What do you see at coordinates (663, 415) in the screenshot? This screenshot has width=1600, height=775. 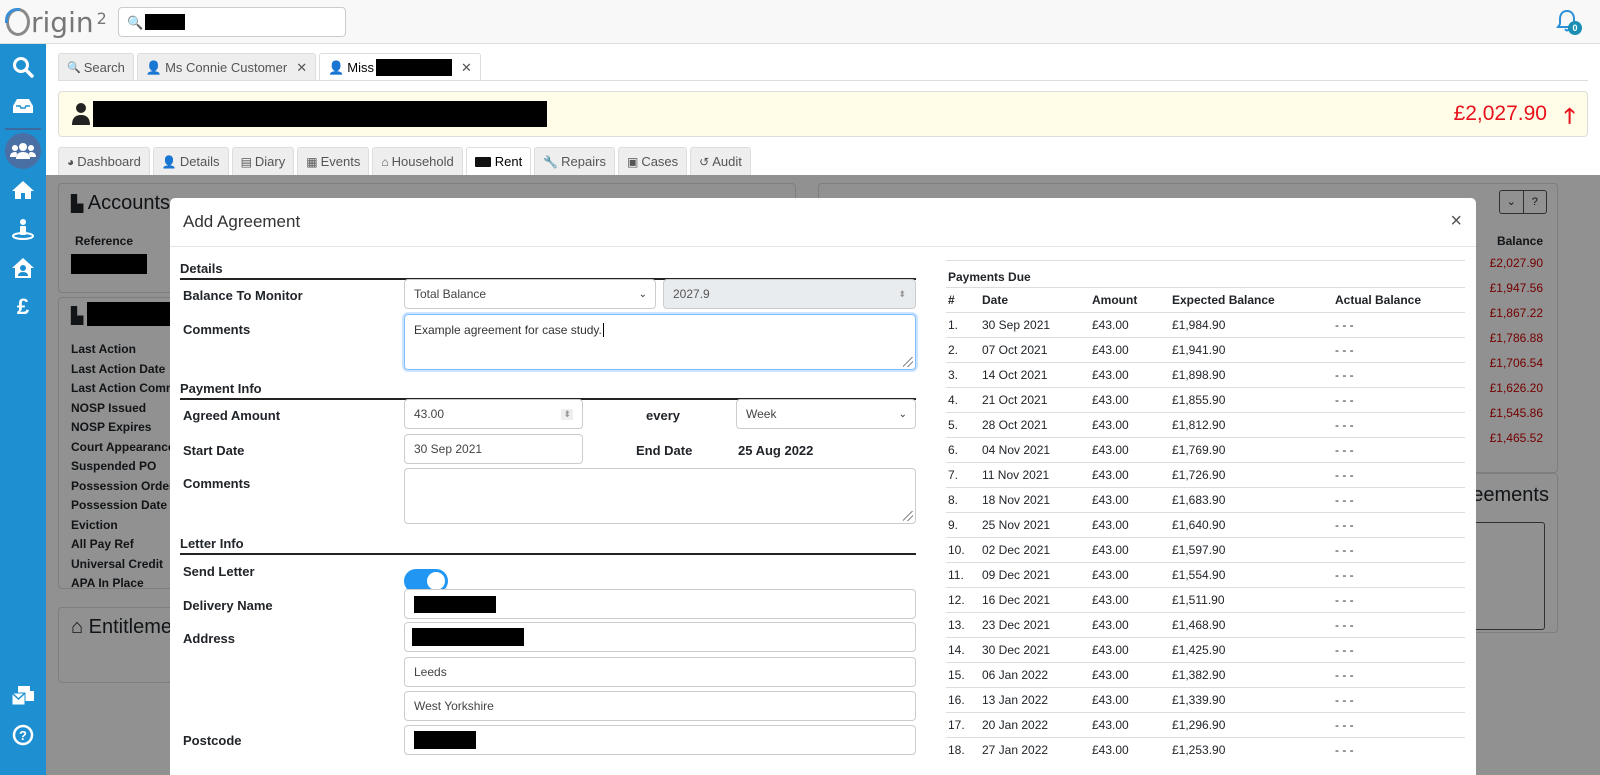 I see `every-label: every` at bounding box center [663, 415].